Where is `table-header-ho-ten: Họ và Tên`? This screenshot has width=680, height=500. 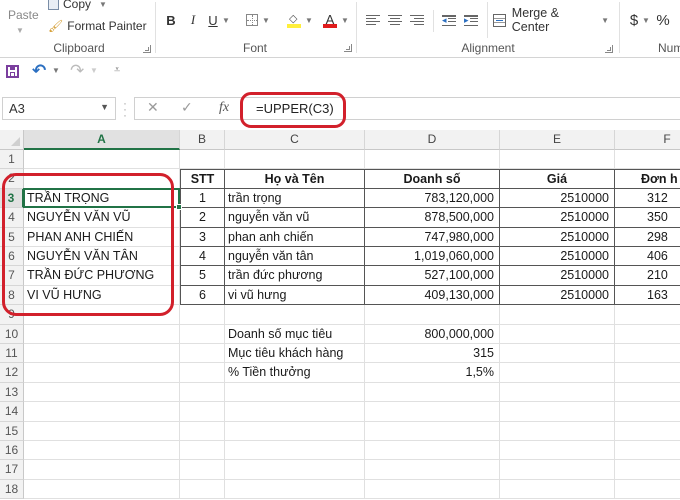 table-header-ho-ten: Họ và Tên is located at coordinates (295, 179).